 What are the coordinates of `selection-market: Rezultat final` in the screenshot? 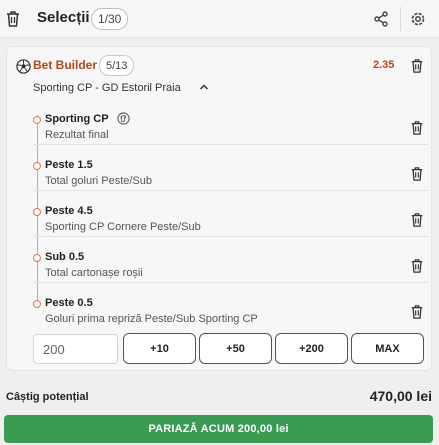 It's located at (77, 135).